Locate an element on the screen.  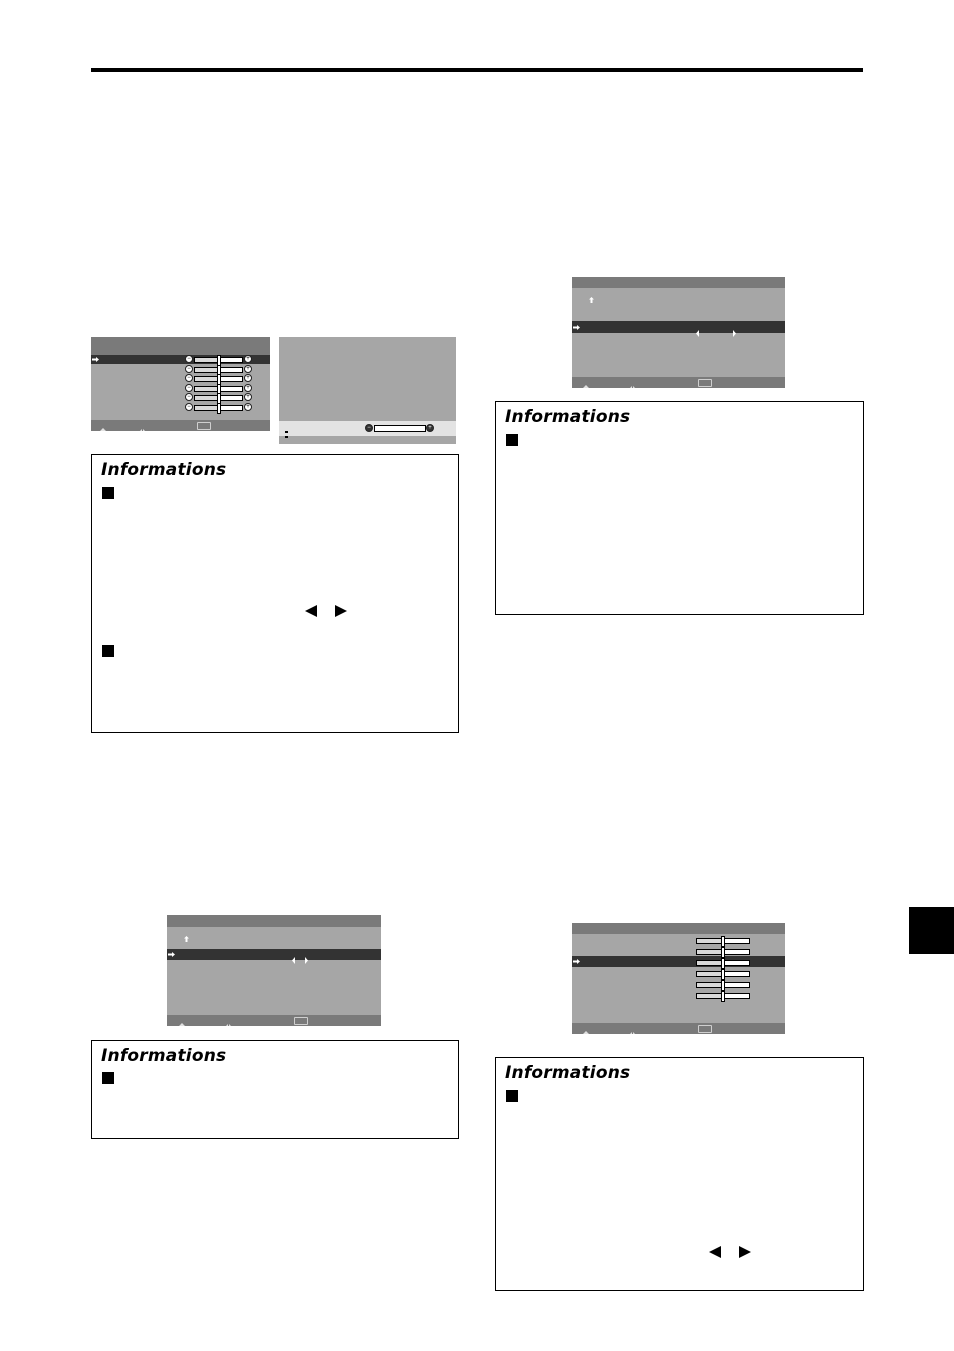
info-box-4: Informations is located at coordinates (679, 1174).